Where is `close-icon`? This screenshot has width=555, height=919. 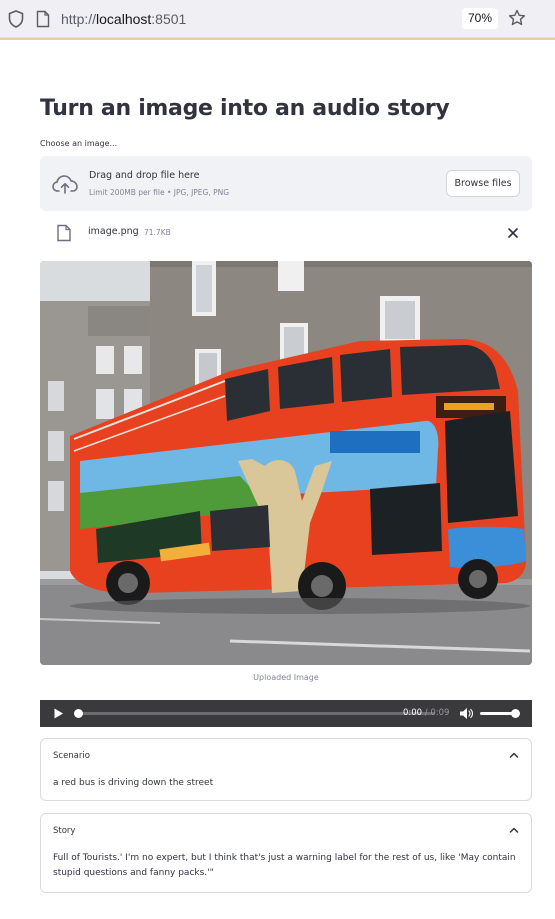 close-icon is located at coordinates (513, 233).